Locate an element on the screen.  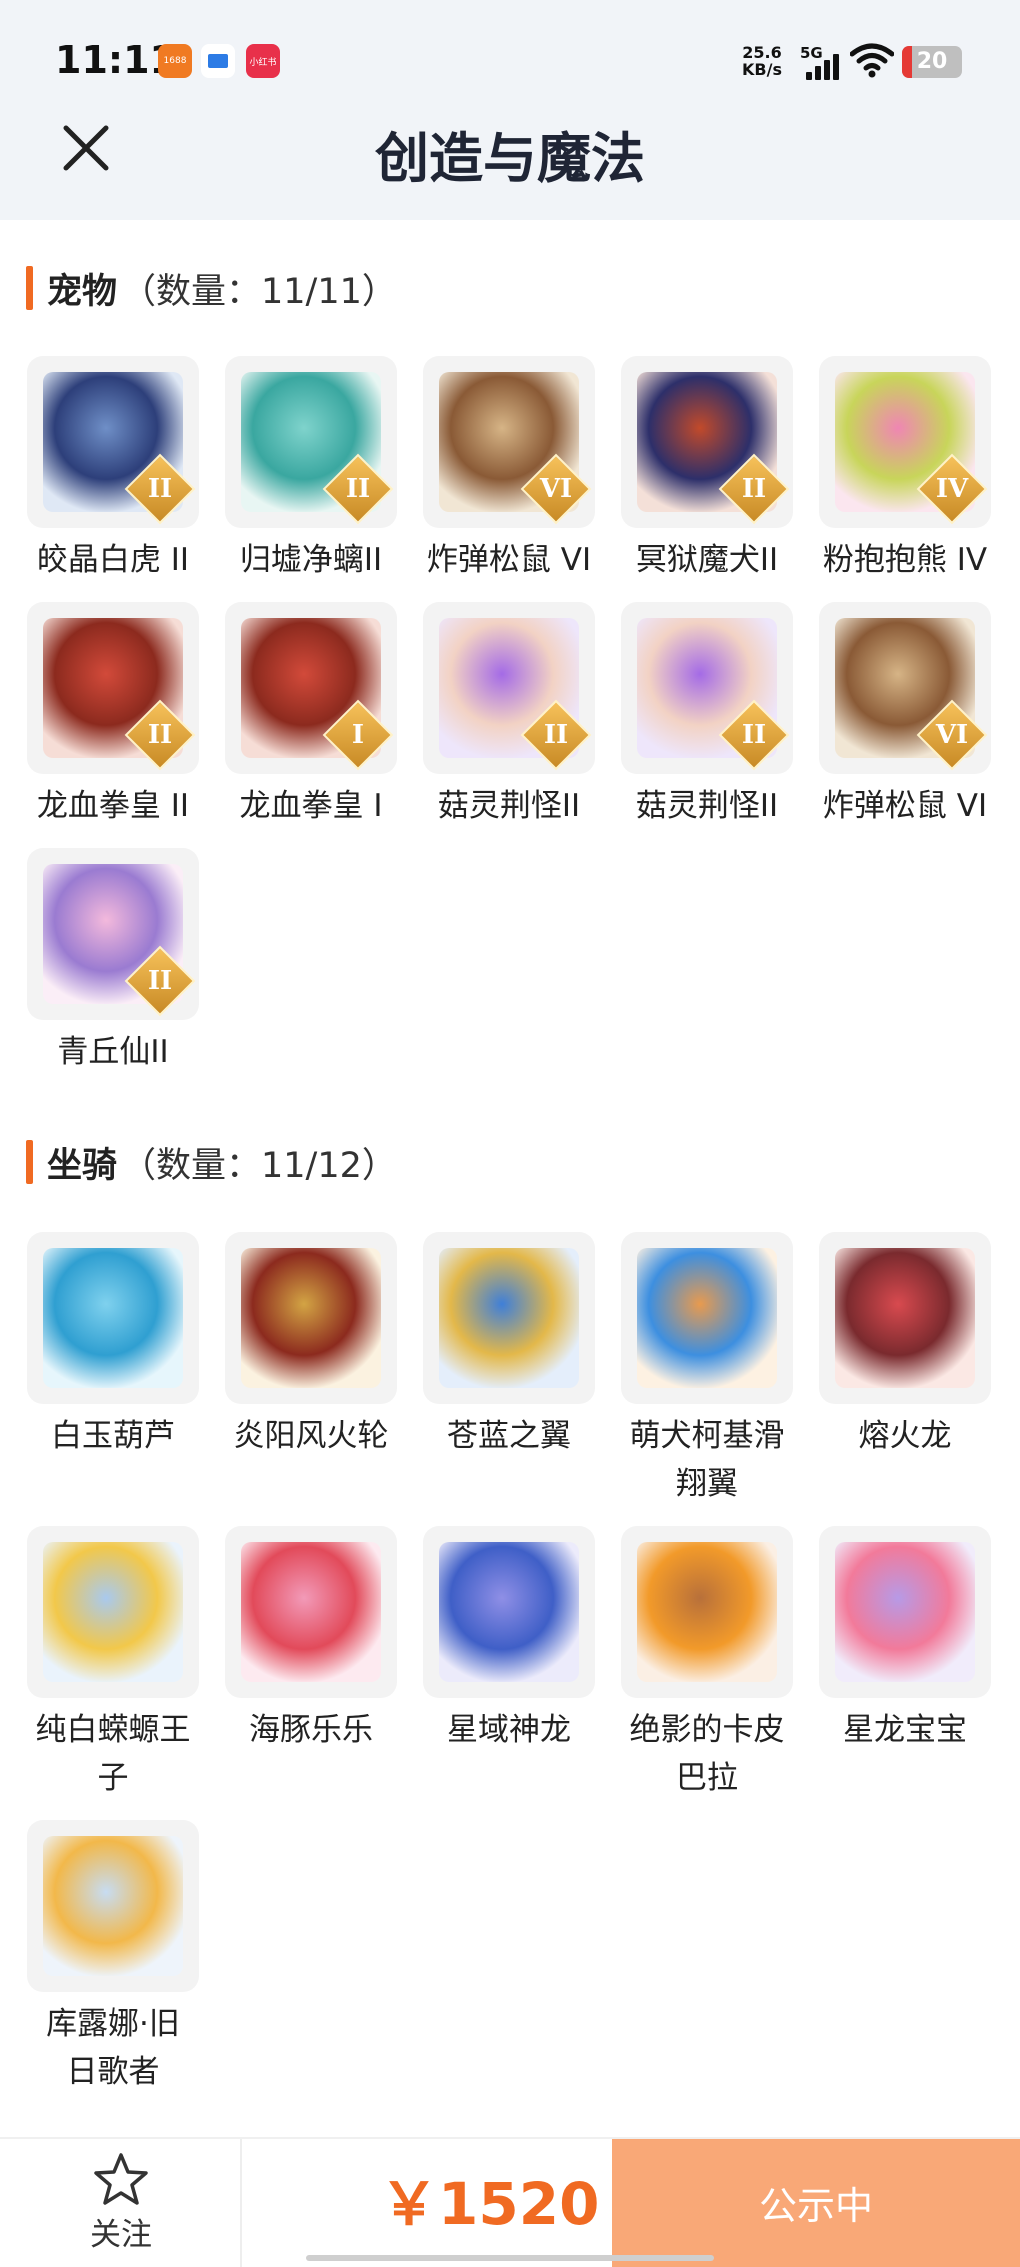
publicity-status-label: 公示中 is located at coordinates (815, 2206).